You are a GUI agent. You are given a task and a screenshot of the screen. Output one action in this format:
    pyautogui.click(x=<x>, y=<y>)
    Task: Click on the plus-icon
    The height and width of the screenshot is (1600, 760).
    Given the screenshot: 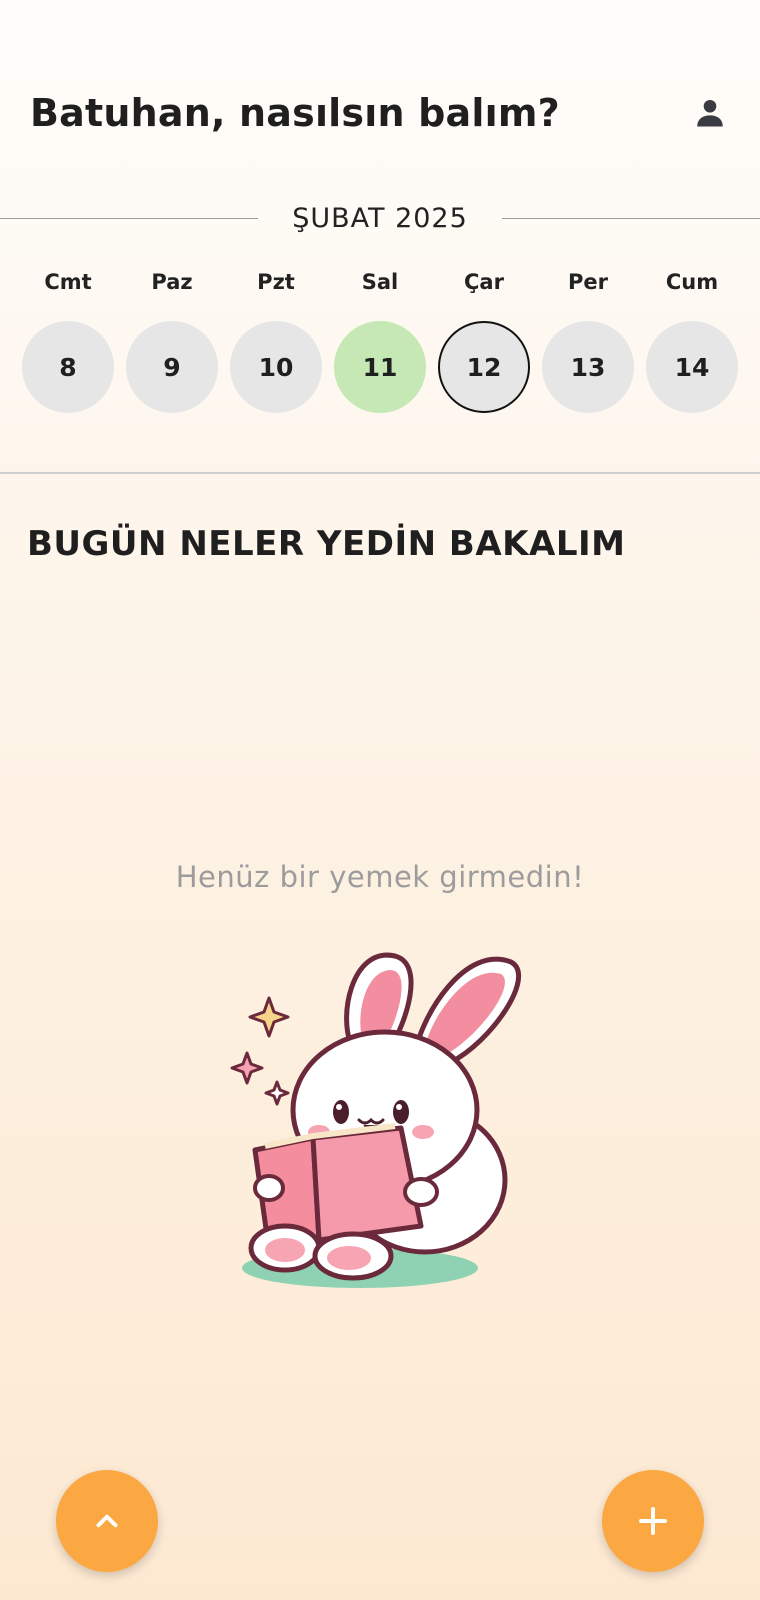 What is the action you would take?
    pyautogui.click(x=653, y=1521)
    